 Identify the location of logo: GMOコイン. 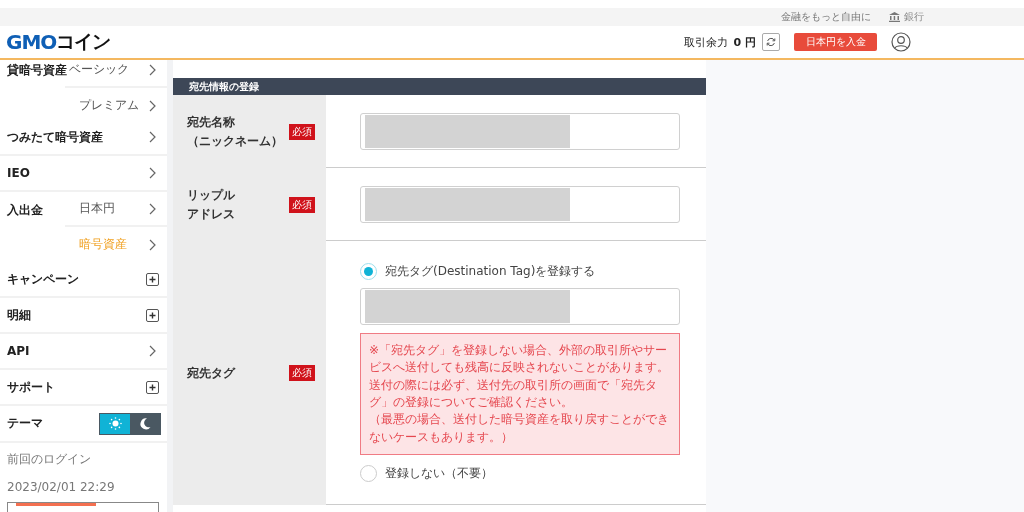
(58, 42).